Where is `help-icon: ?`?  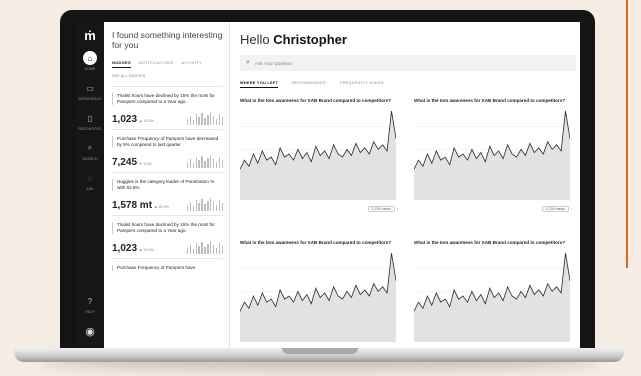 help-icon: ? is located at coordinates (90, 301).